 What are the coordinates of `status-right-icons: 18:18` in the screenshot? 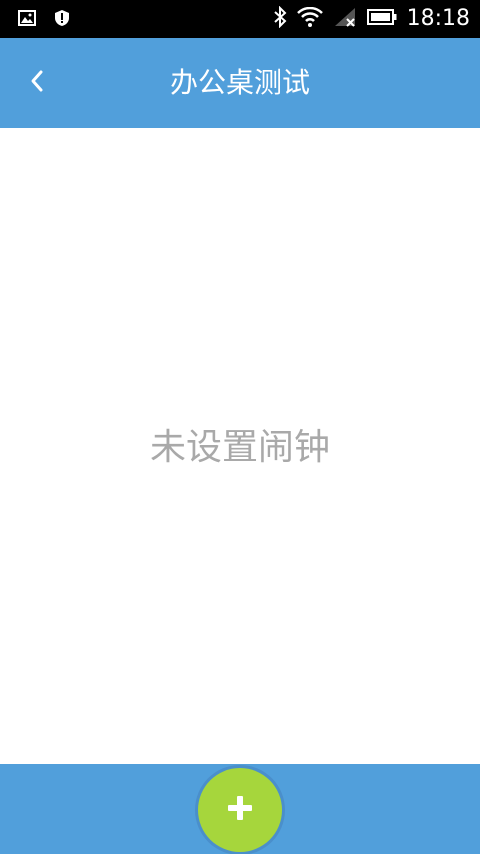 It's located at (371, 18).